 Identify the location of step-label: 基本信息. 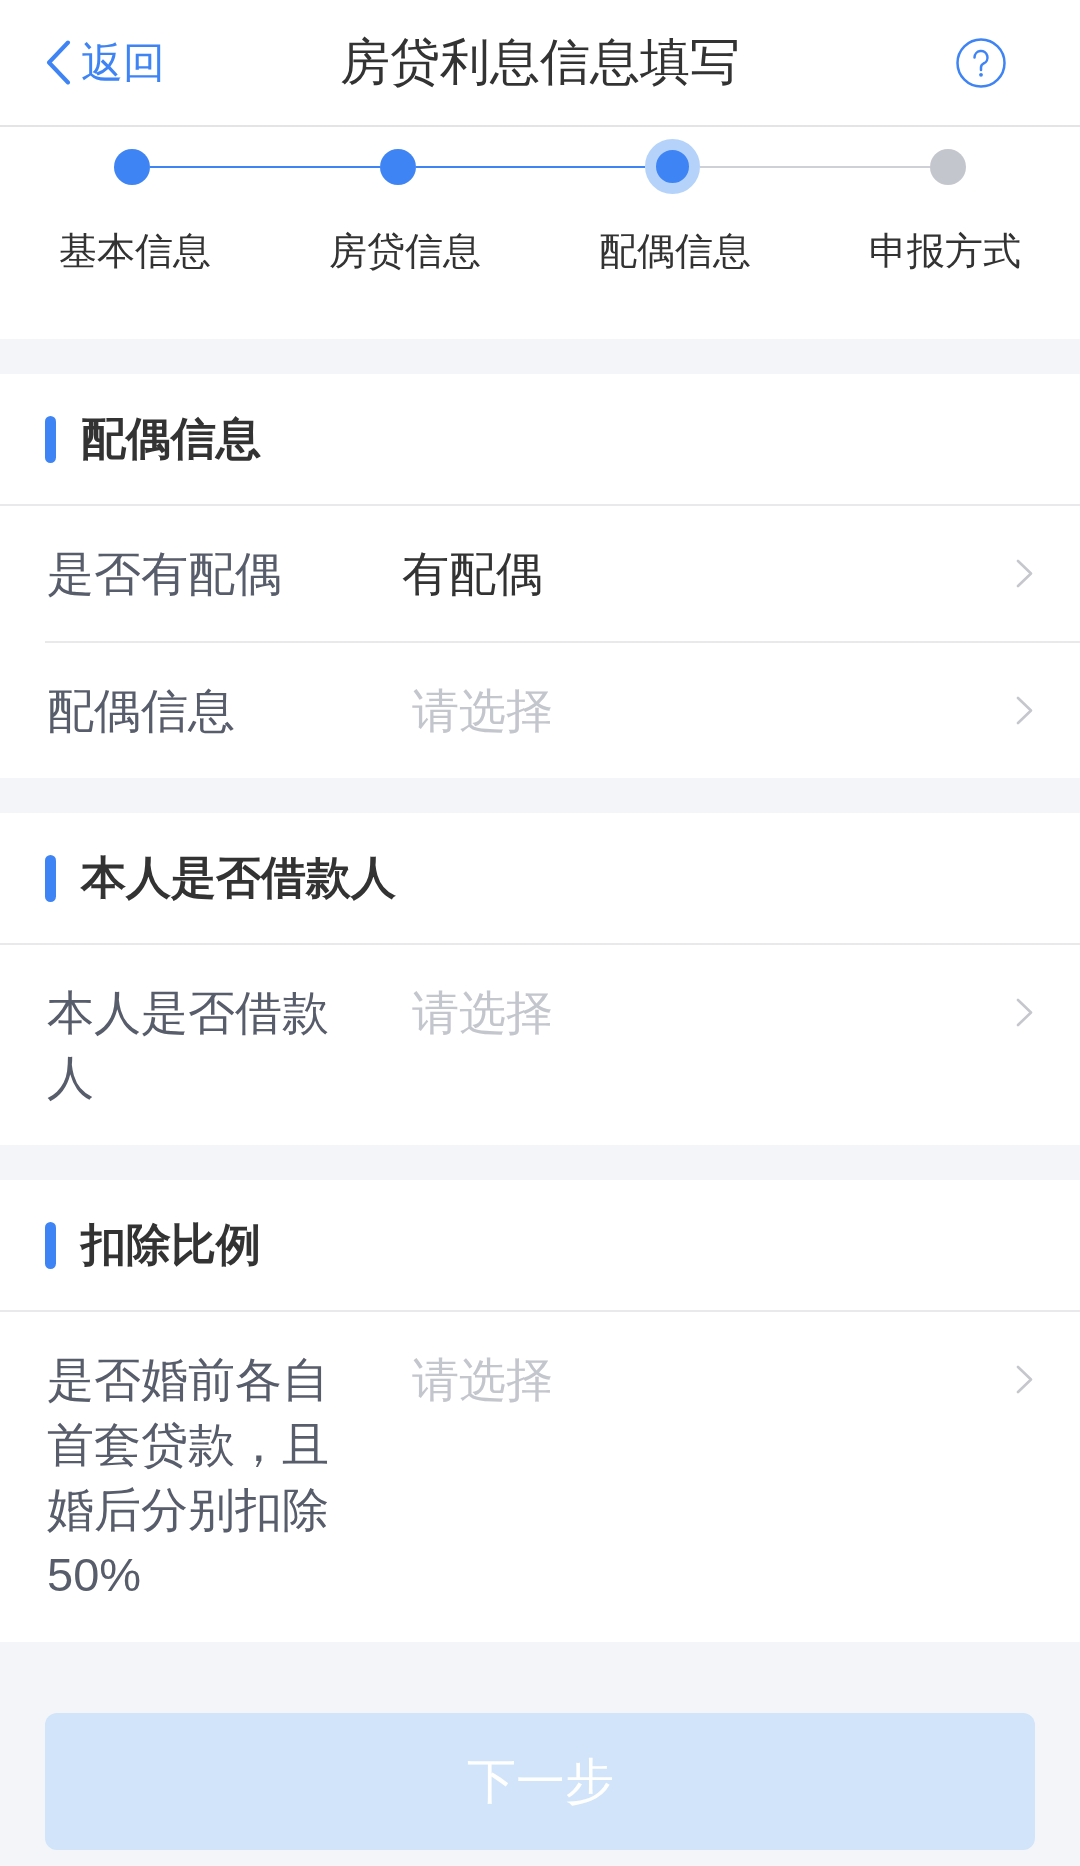
(135, 251).